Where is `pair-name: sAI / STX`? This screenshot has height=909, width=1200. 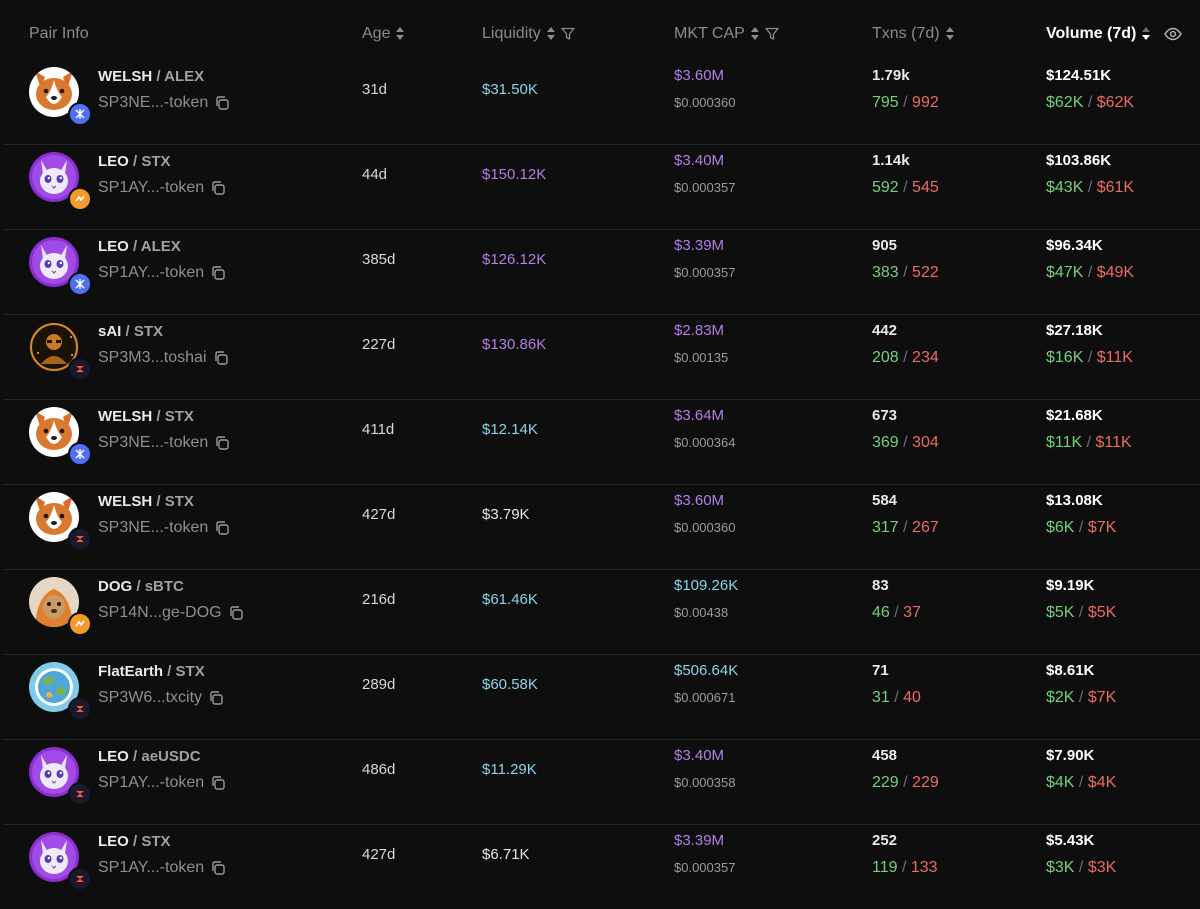
pair-name: sAI / STX is located at coordinates (130, 331).